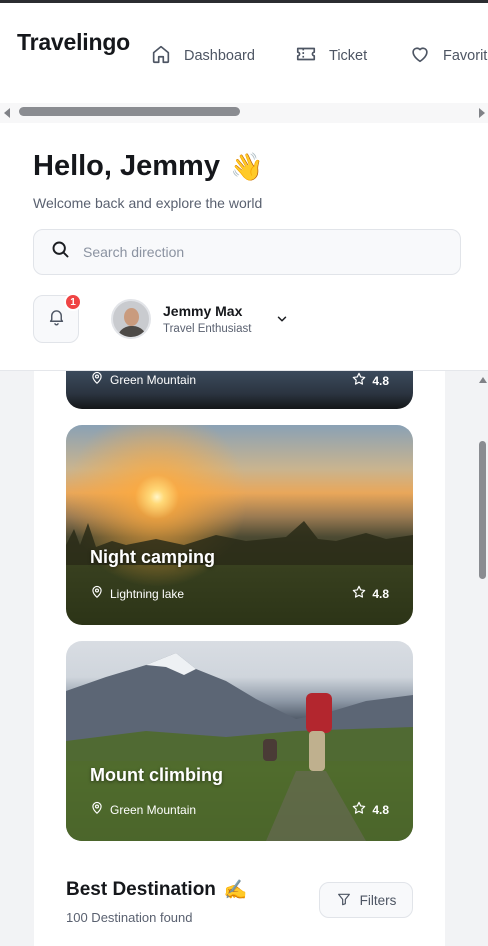 This screenshot has height=946, width=488. I want to click on card-location-label: Lightning lake, so click(147, 593).